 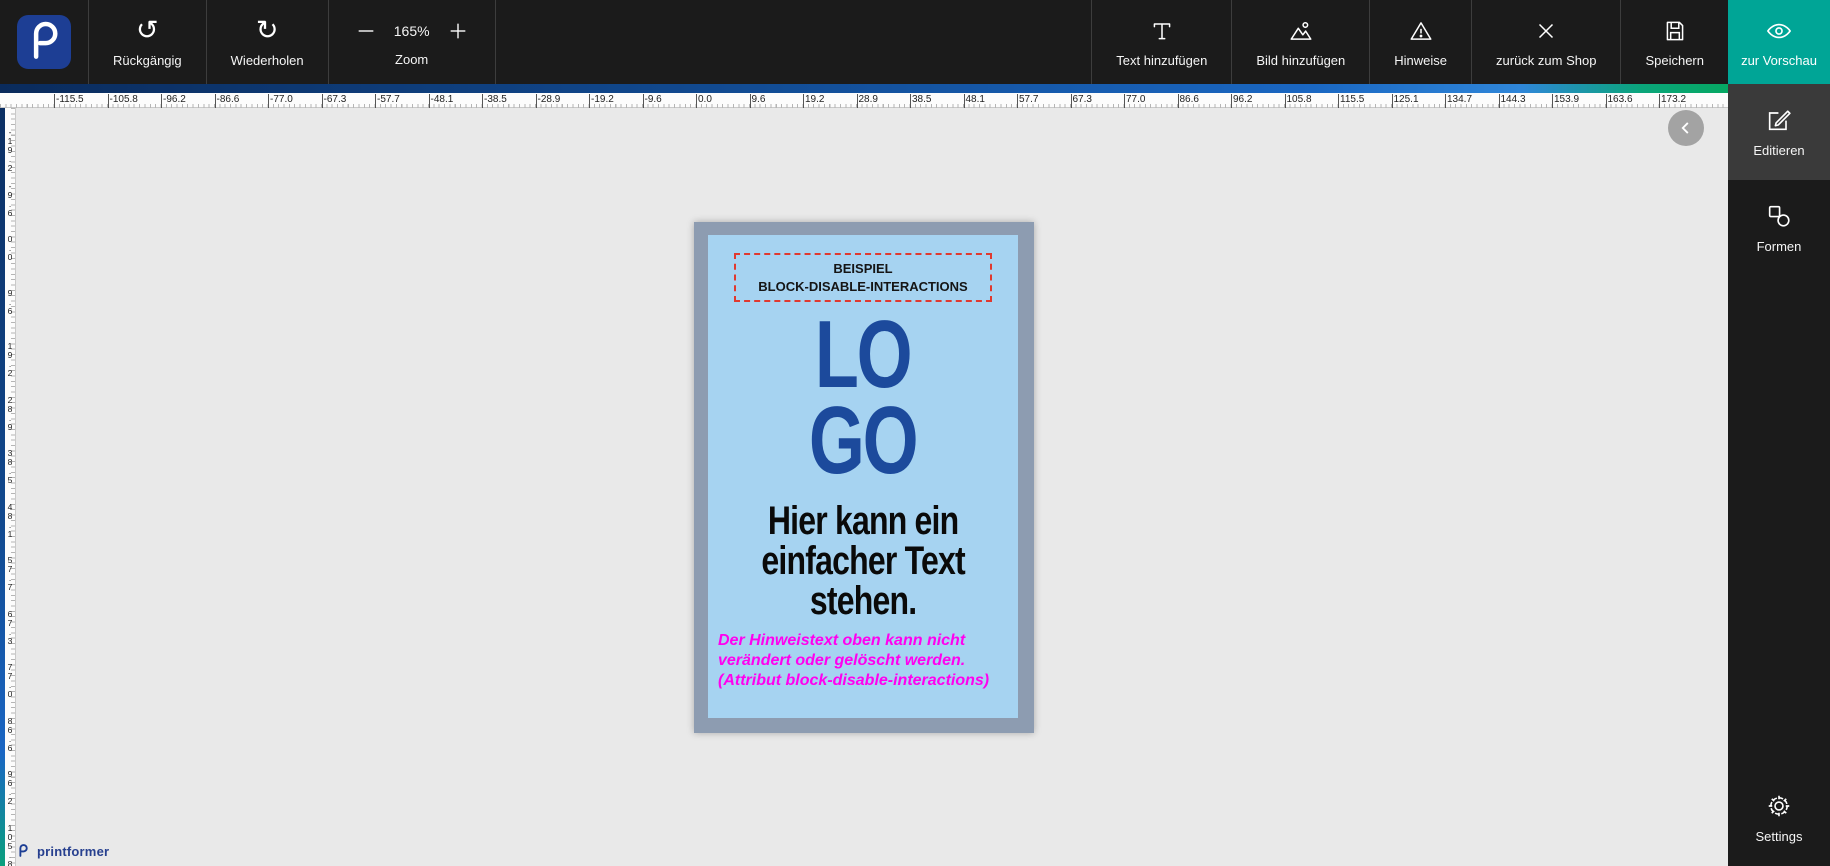 What do you see at coordinates (173, 101) in the screenshot?
I see `h-ruler-label: -96.2` at bounding box center [173, 101].